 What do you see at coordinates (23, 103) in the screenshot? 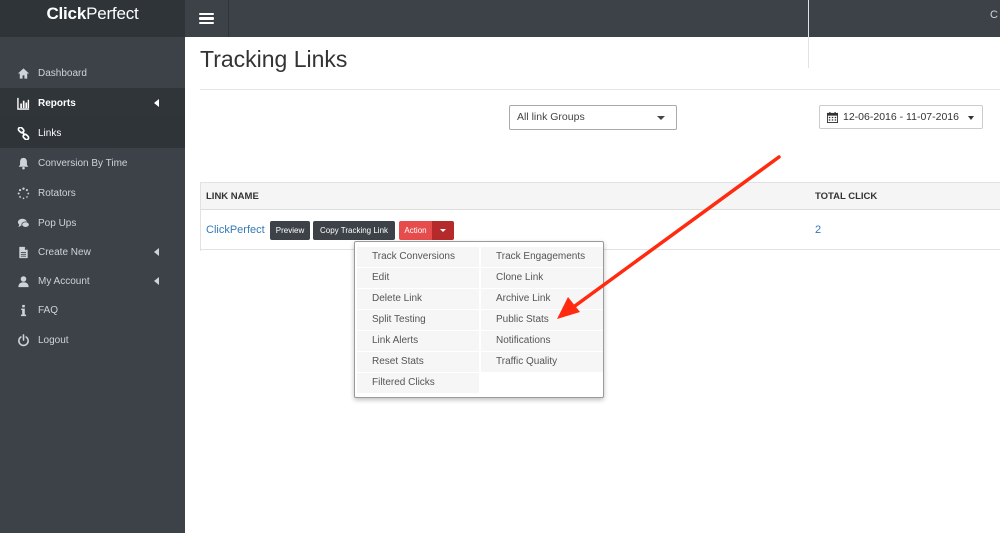
I see `bar-chart-icon` at bounding box center [23, 103].